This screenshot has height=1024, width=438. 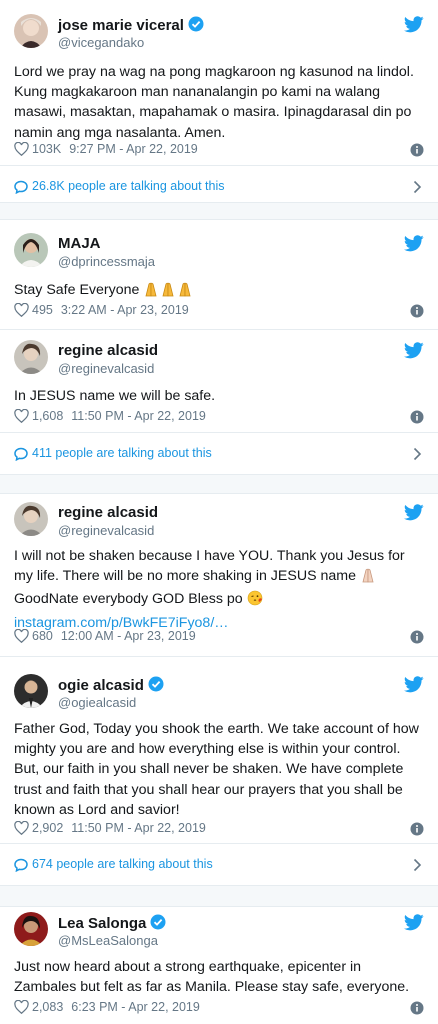 I want to click on like-count: 103K, so click(x=47, y=149).